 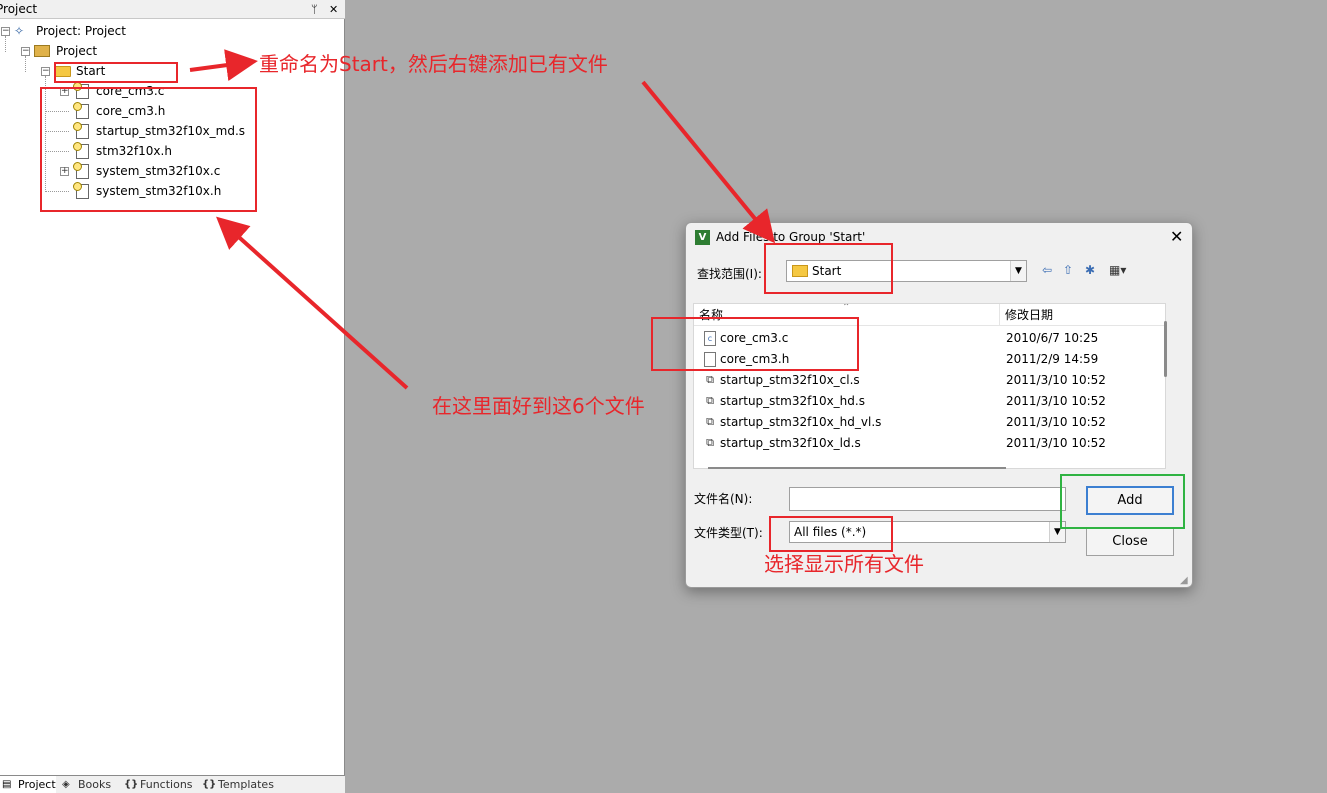 I want to click on close-button: Close, so click(x=1130, y=541).